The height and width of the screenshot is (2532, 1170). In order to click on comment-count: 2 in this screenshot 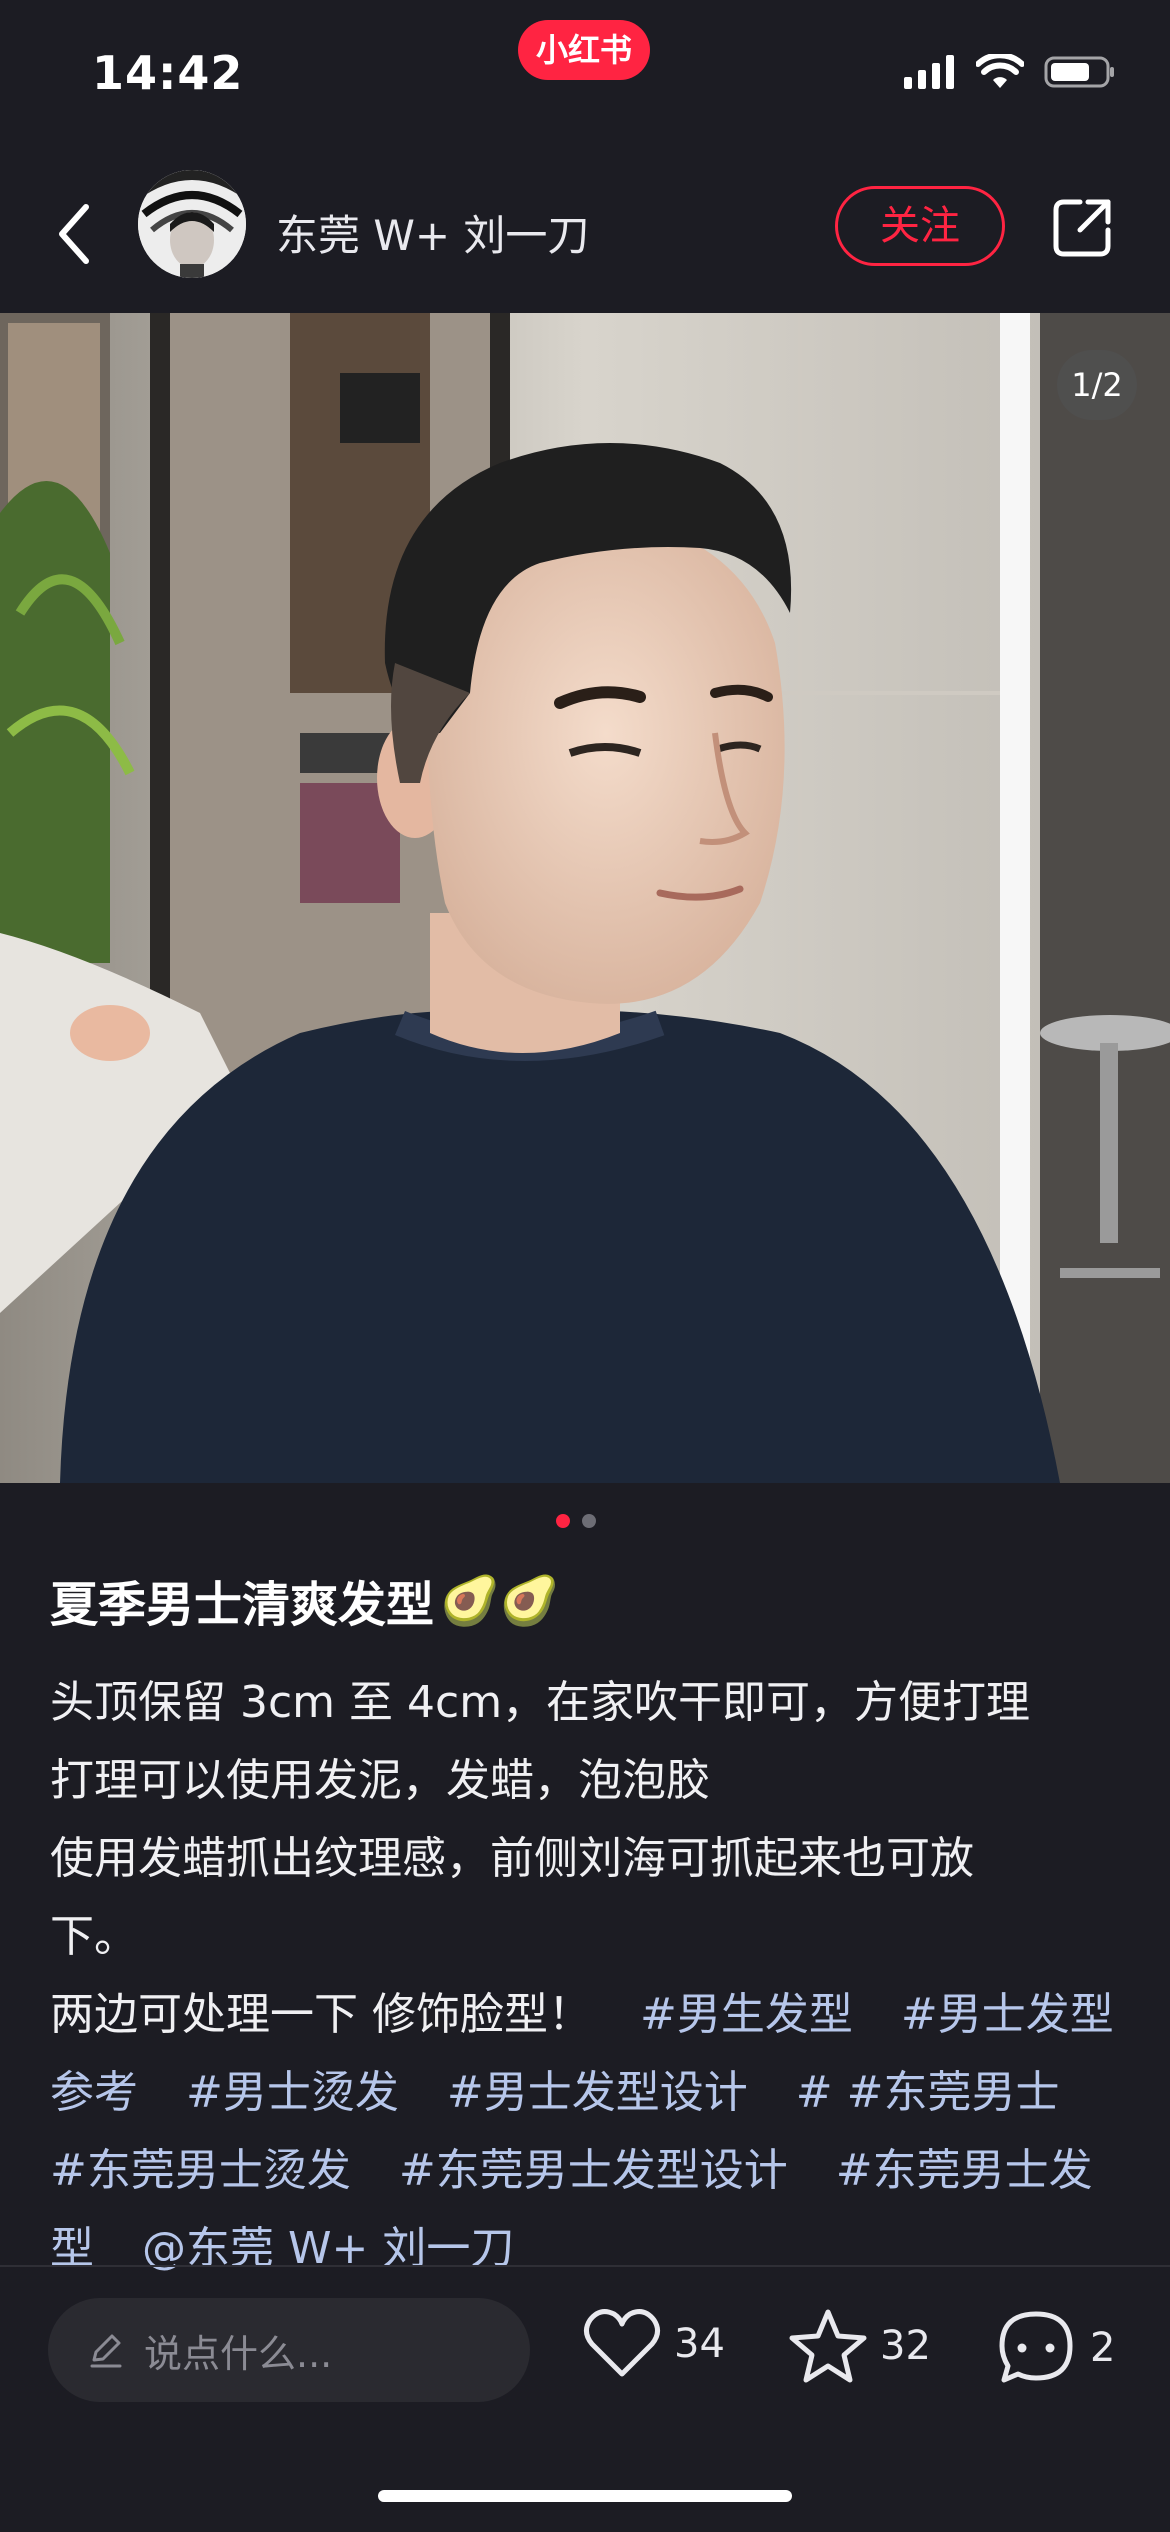, I will do `click(1103, 2348)`.